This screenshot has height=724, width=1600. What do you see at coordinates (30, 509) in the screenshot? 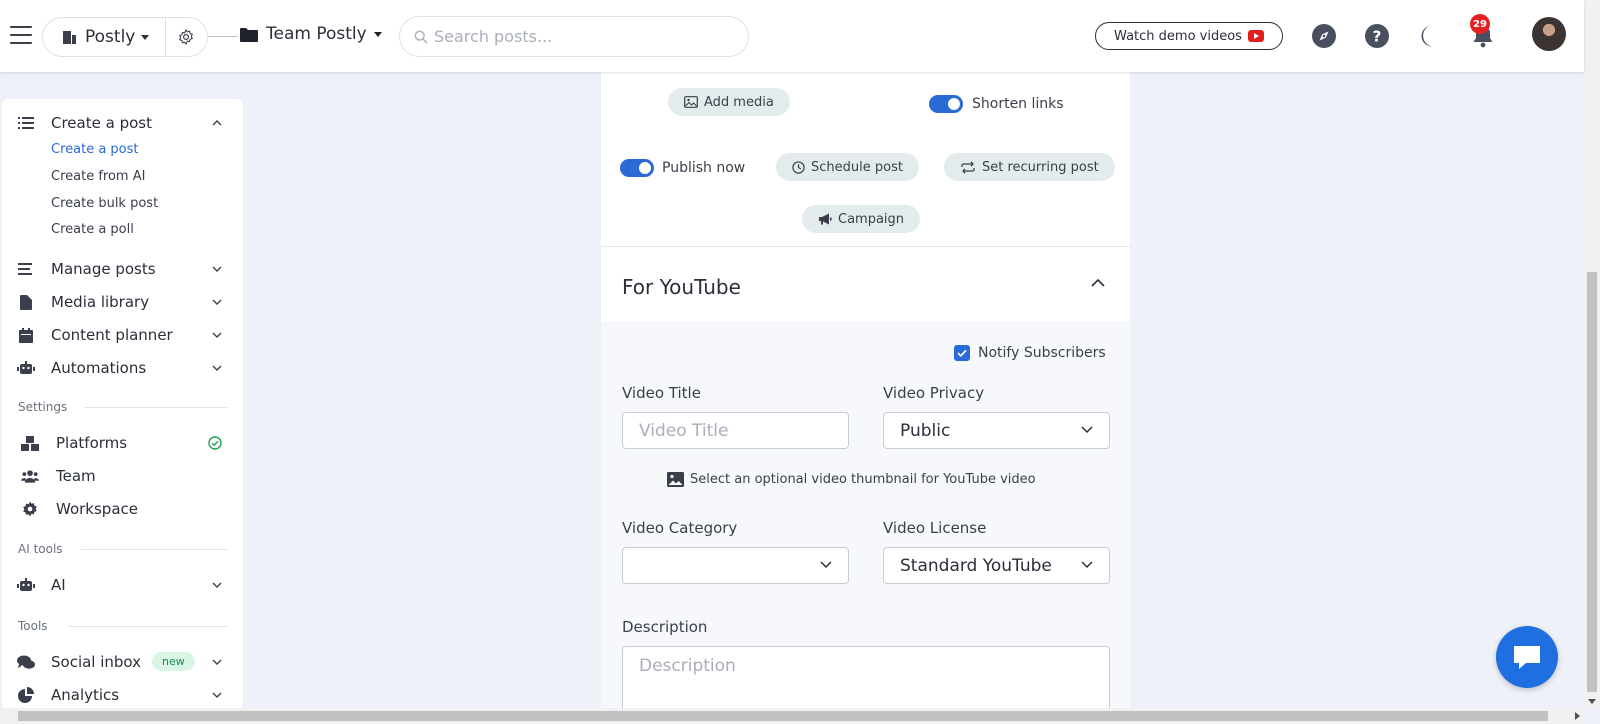
I see `cog-icon` at bounding box center [30, 509].